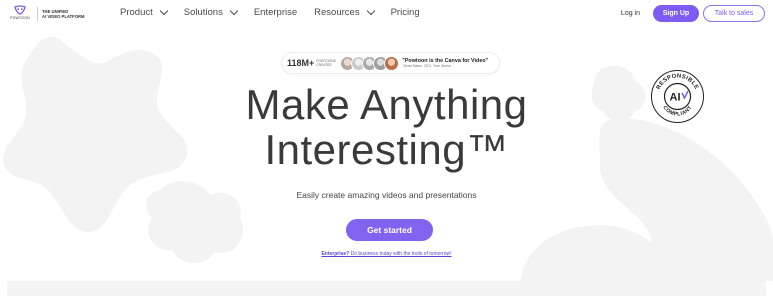 The height and width of the screenshot is (296, 773). I want to click on avatar-group, so click(370, 63).